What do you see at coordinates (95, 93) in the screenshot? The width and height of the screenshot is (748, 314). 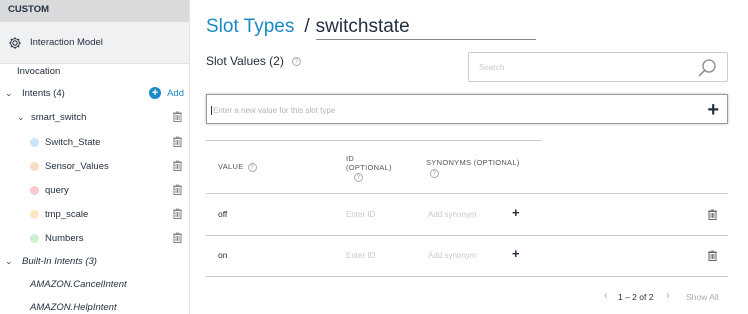 I see `sidebar-item-intents: ⌄ Intents (4) + Add` at bounding box center [95, 93].